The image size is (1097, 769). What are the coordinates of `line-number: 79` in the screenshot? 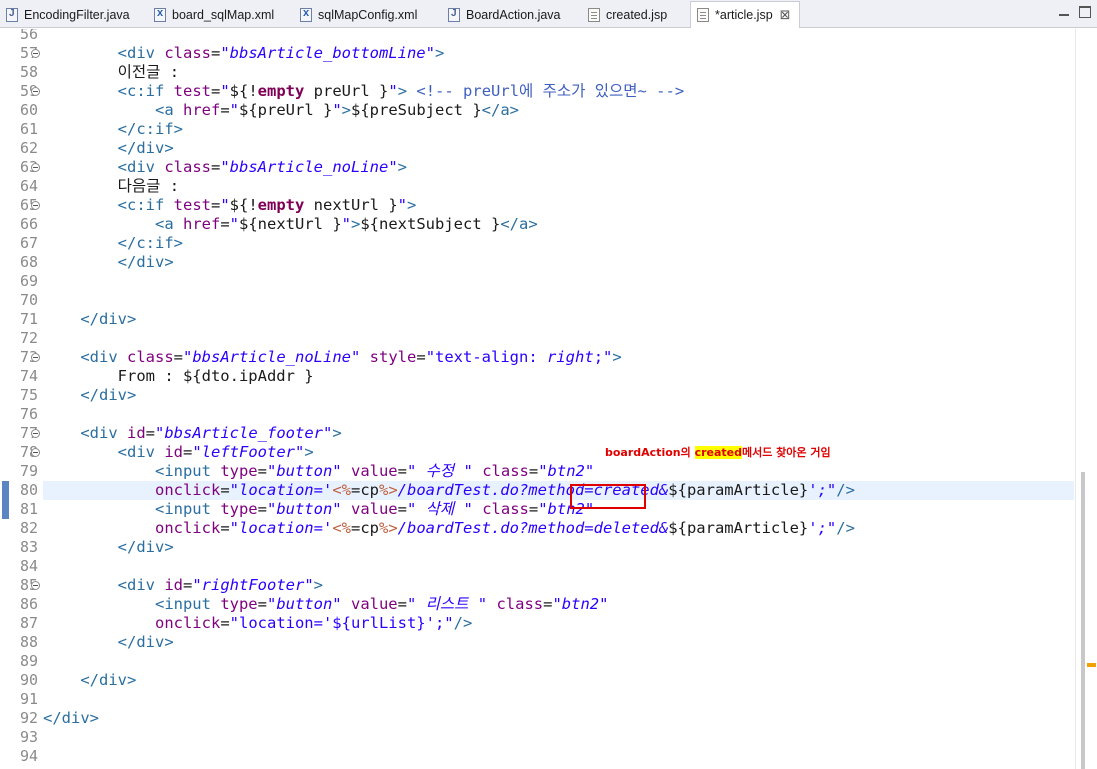 It's located at (28, 471).